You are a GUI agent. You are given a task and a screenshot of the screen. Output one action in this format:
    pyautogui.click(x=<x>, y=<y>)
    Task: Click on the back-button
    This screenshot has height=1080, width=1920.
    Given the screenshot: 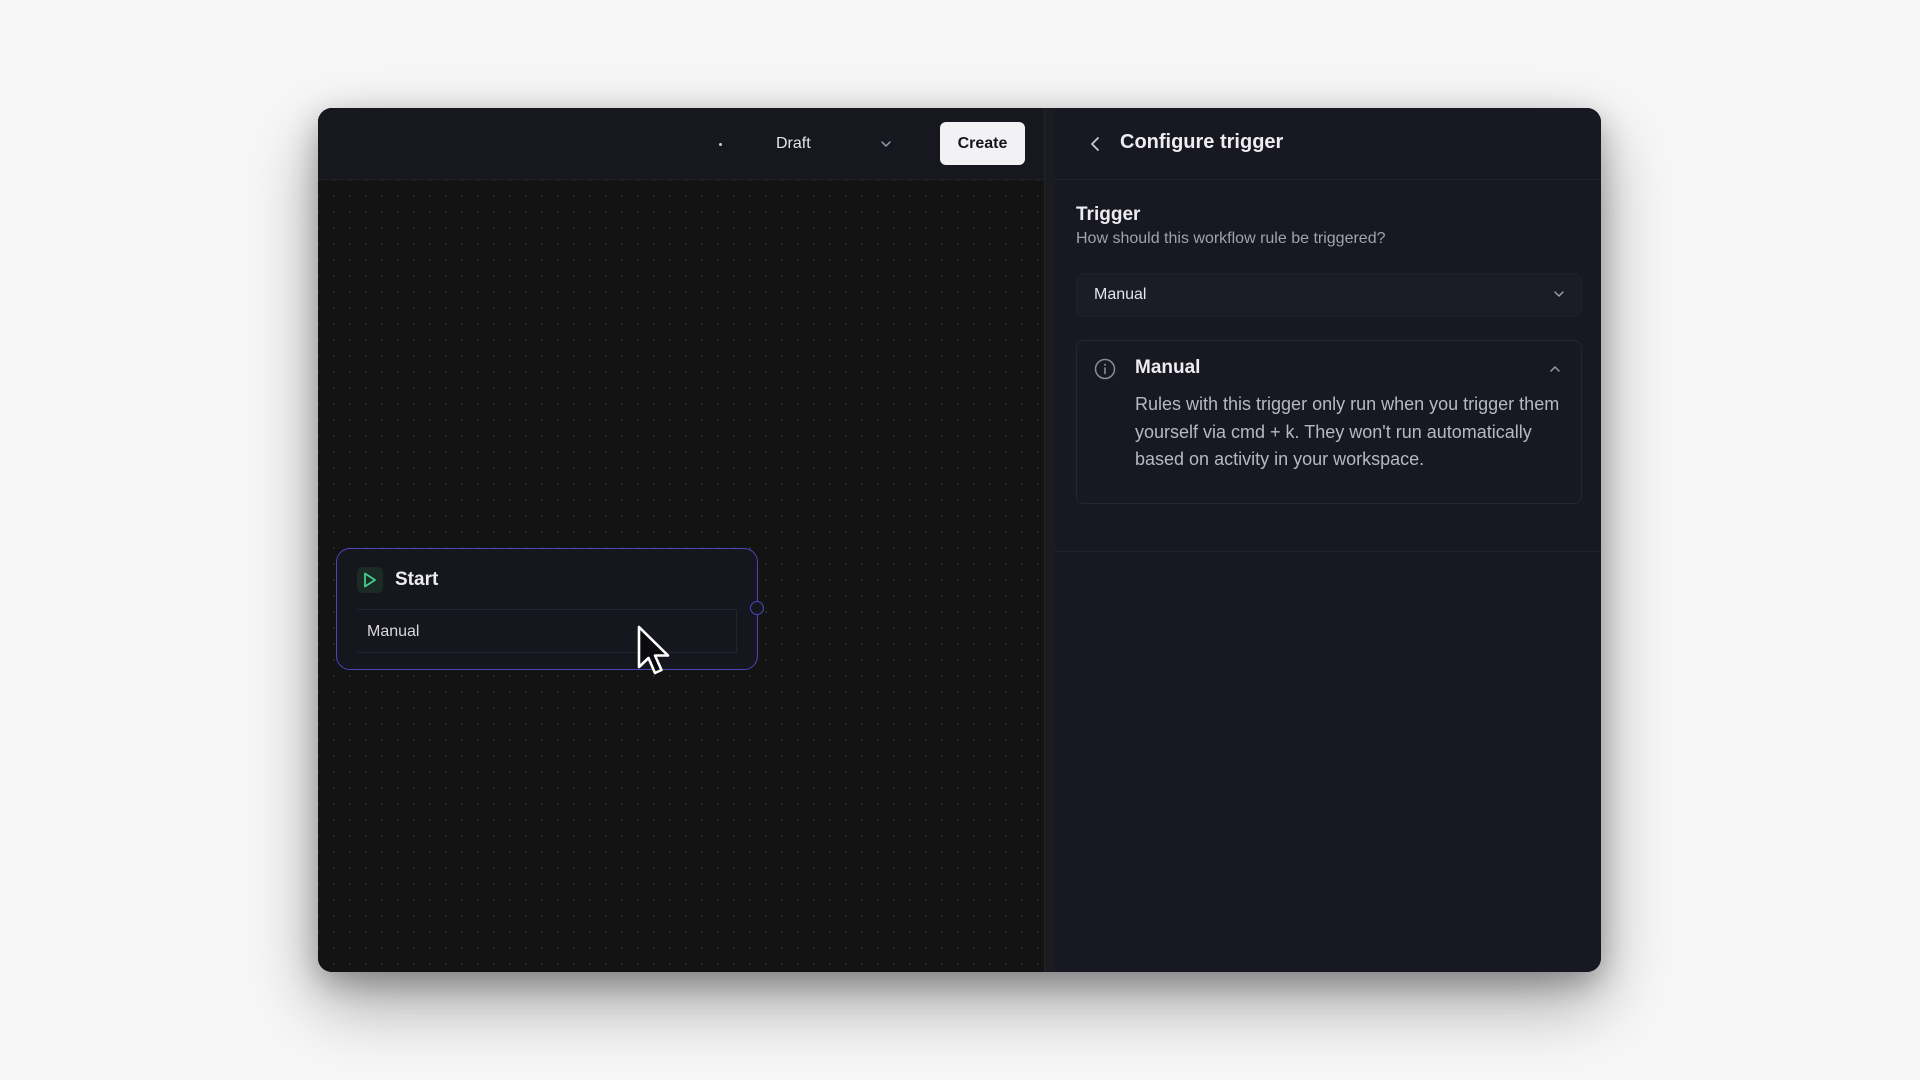 What is the action you would take?
    pyautogui.click(x=1095, y=144)
    